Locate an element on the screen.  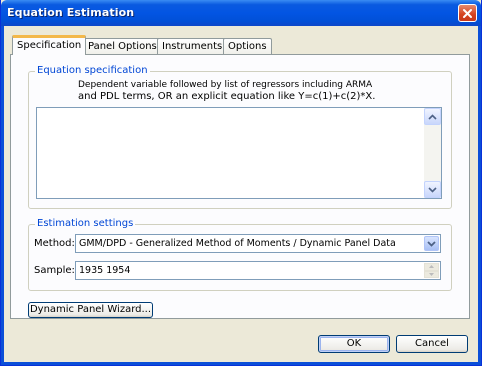
sample-value: 1935 1954 is located at coordinates (105, 270).